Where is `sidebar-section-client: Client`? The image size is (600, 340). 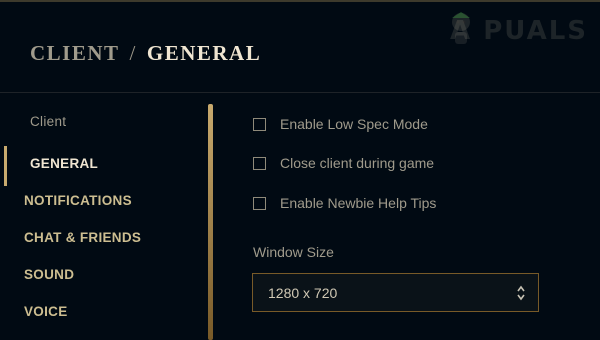 sidebar-section-client: Client is located at coordinates (48, 121).